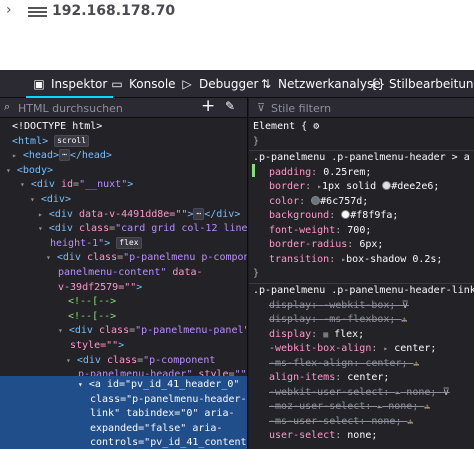 The height and width of the screenshot is (449, 474). I want to click on css-prop: transition: ▸box-shadow 0.2s;, so click(355, 260).